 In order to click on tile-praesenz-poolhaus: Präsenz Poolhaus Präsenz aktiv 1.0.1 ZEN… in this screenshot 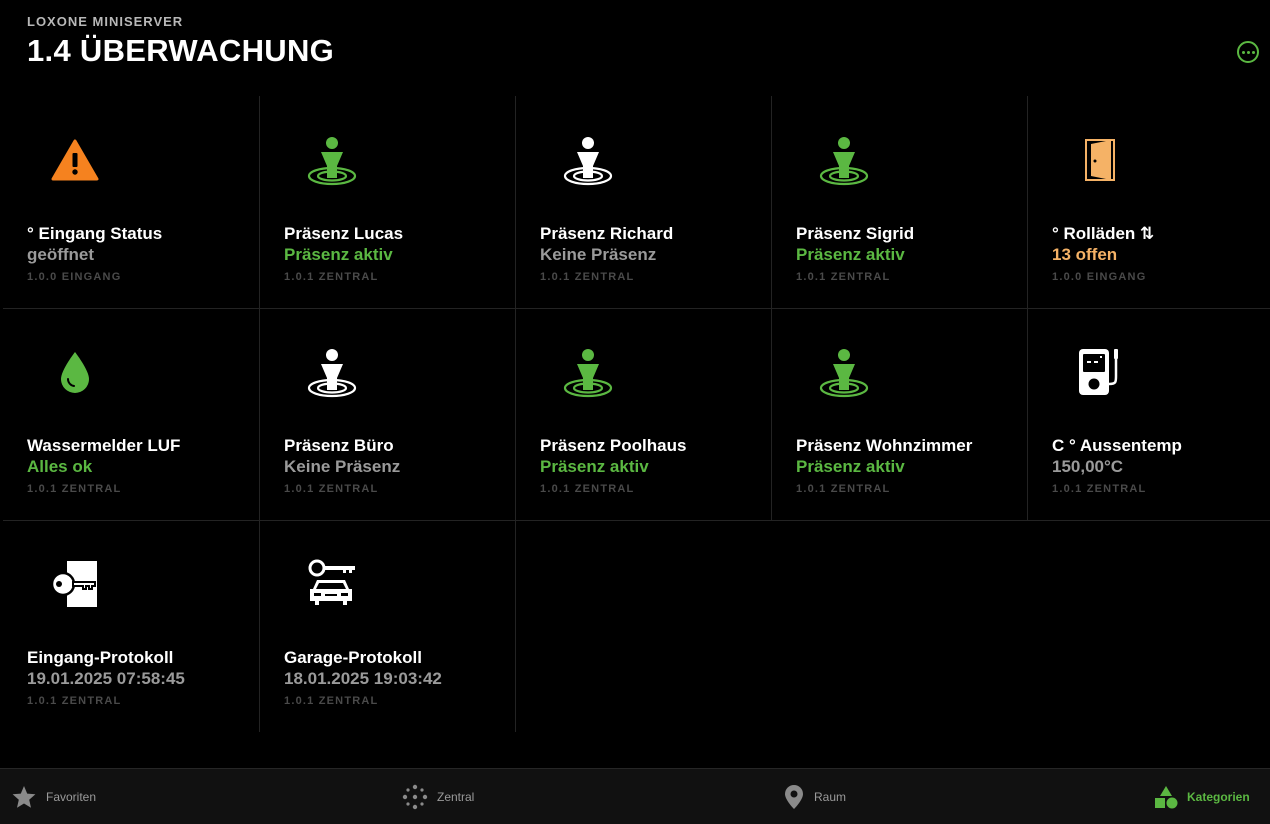, I will do `click(643, 414)`.